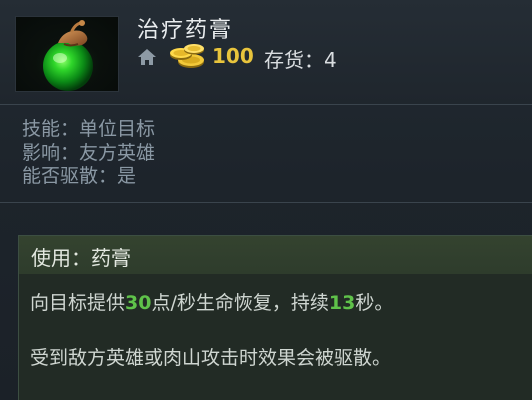 The height and width of the screenshot is (400, 532). I want to click on attributes-divider, so click(266, 202).